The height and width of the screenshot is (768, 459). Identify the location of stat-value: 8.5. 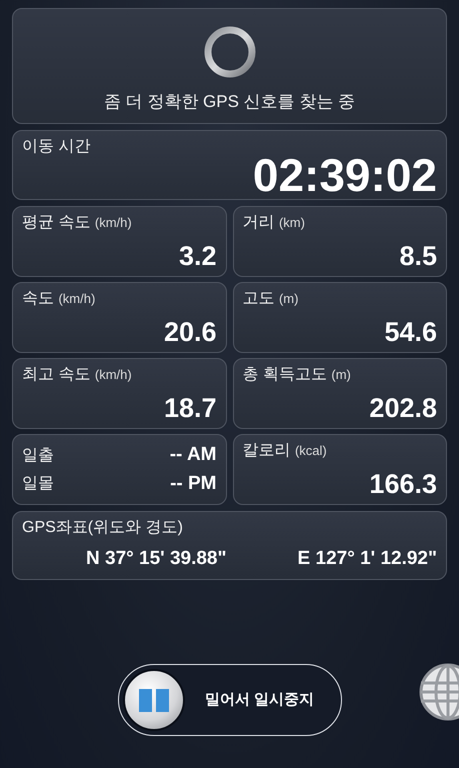
(418, 256).